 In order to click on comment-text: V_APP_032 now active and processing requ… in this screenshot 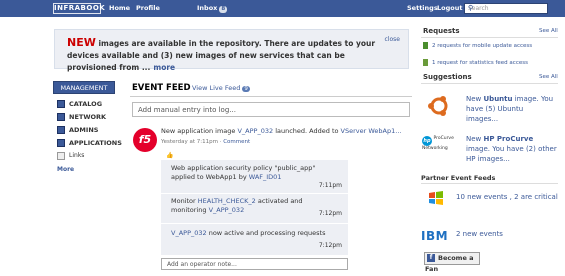, I will do `click(255, 233)`.